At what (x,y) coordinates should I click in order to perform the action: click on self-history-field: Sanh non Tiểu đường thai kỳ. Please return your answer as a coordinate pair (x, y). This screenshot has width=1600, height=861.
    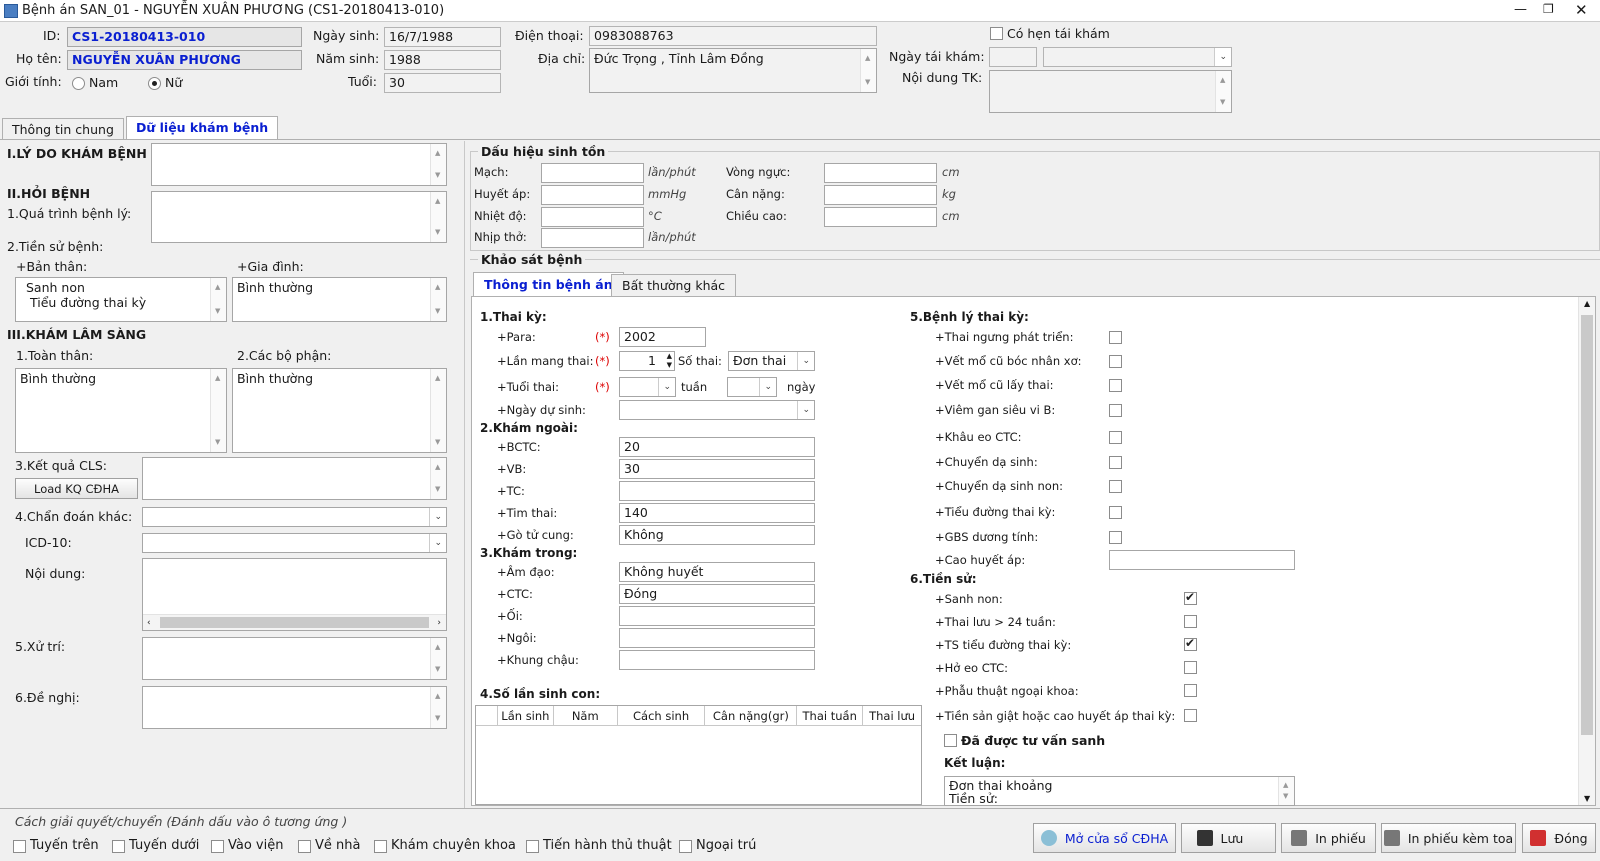
    Looking at the image, I should click on (121, 299).